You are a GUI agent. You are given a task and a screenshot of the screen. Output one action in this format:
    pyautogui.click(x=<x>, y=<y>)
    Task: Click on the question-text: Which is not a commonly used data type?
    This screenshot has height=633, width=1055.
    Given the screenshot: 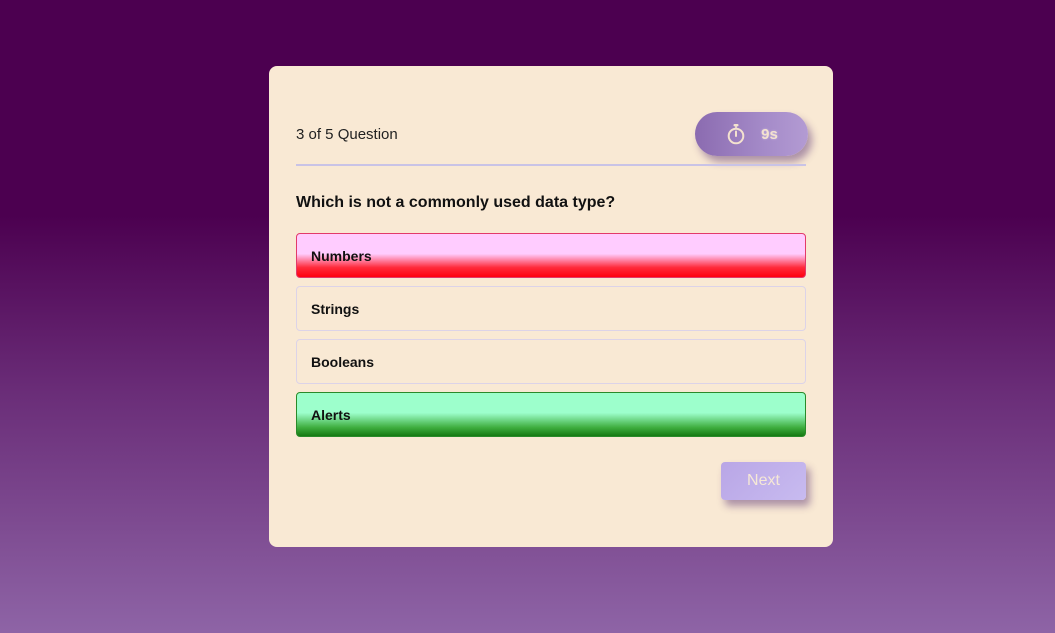 What is the action you would take?
    pyautogui.click(x=456, y=202)
    